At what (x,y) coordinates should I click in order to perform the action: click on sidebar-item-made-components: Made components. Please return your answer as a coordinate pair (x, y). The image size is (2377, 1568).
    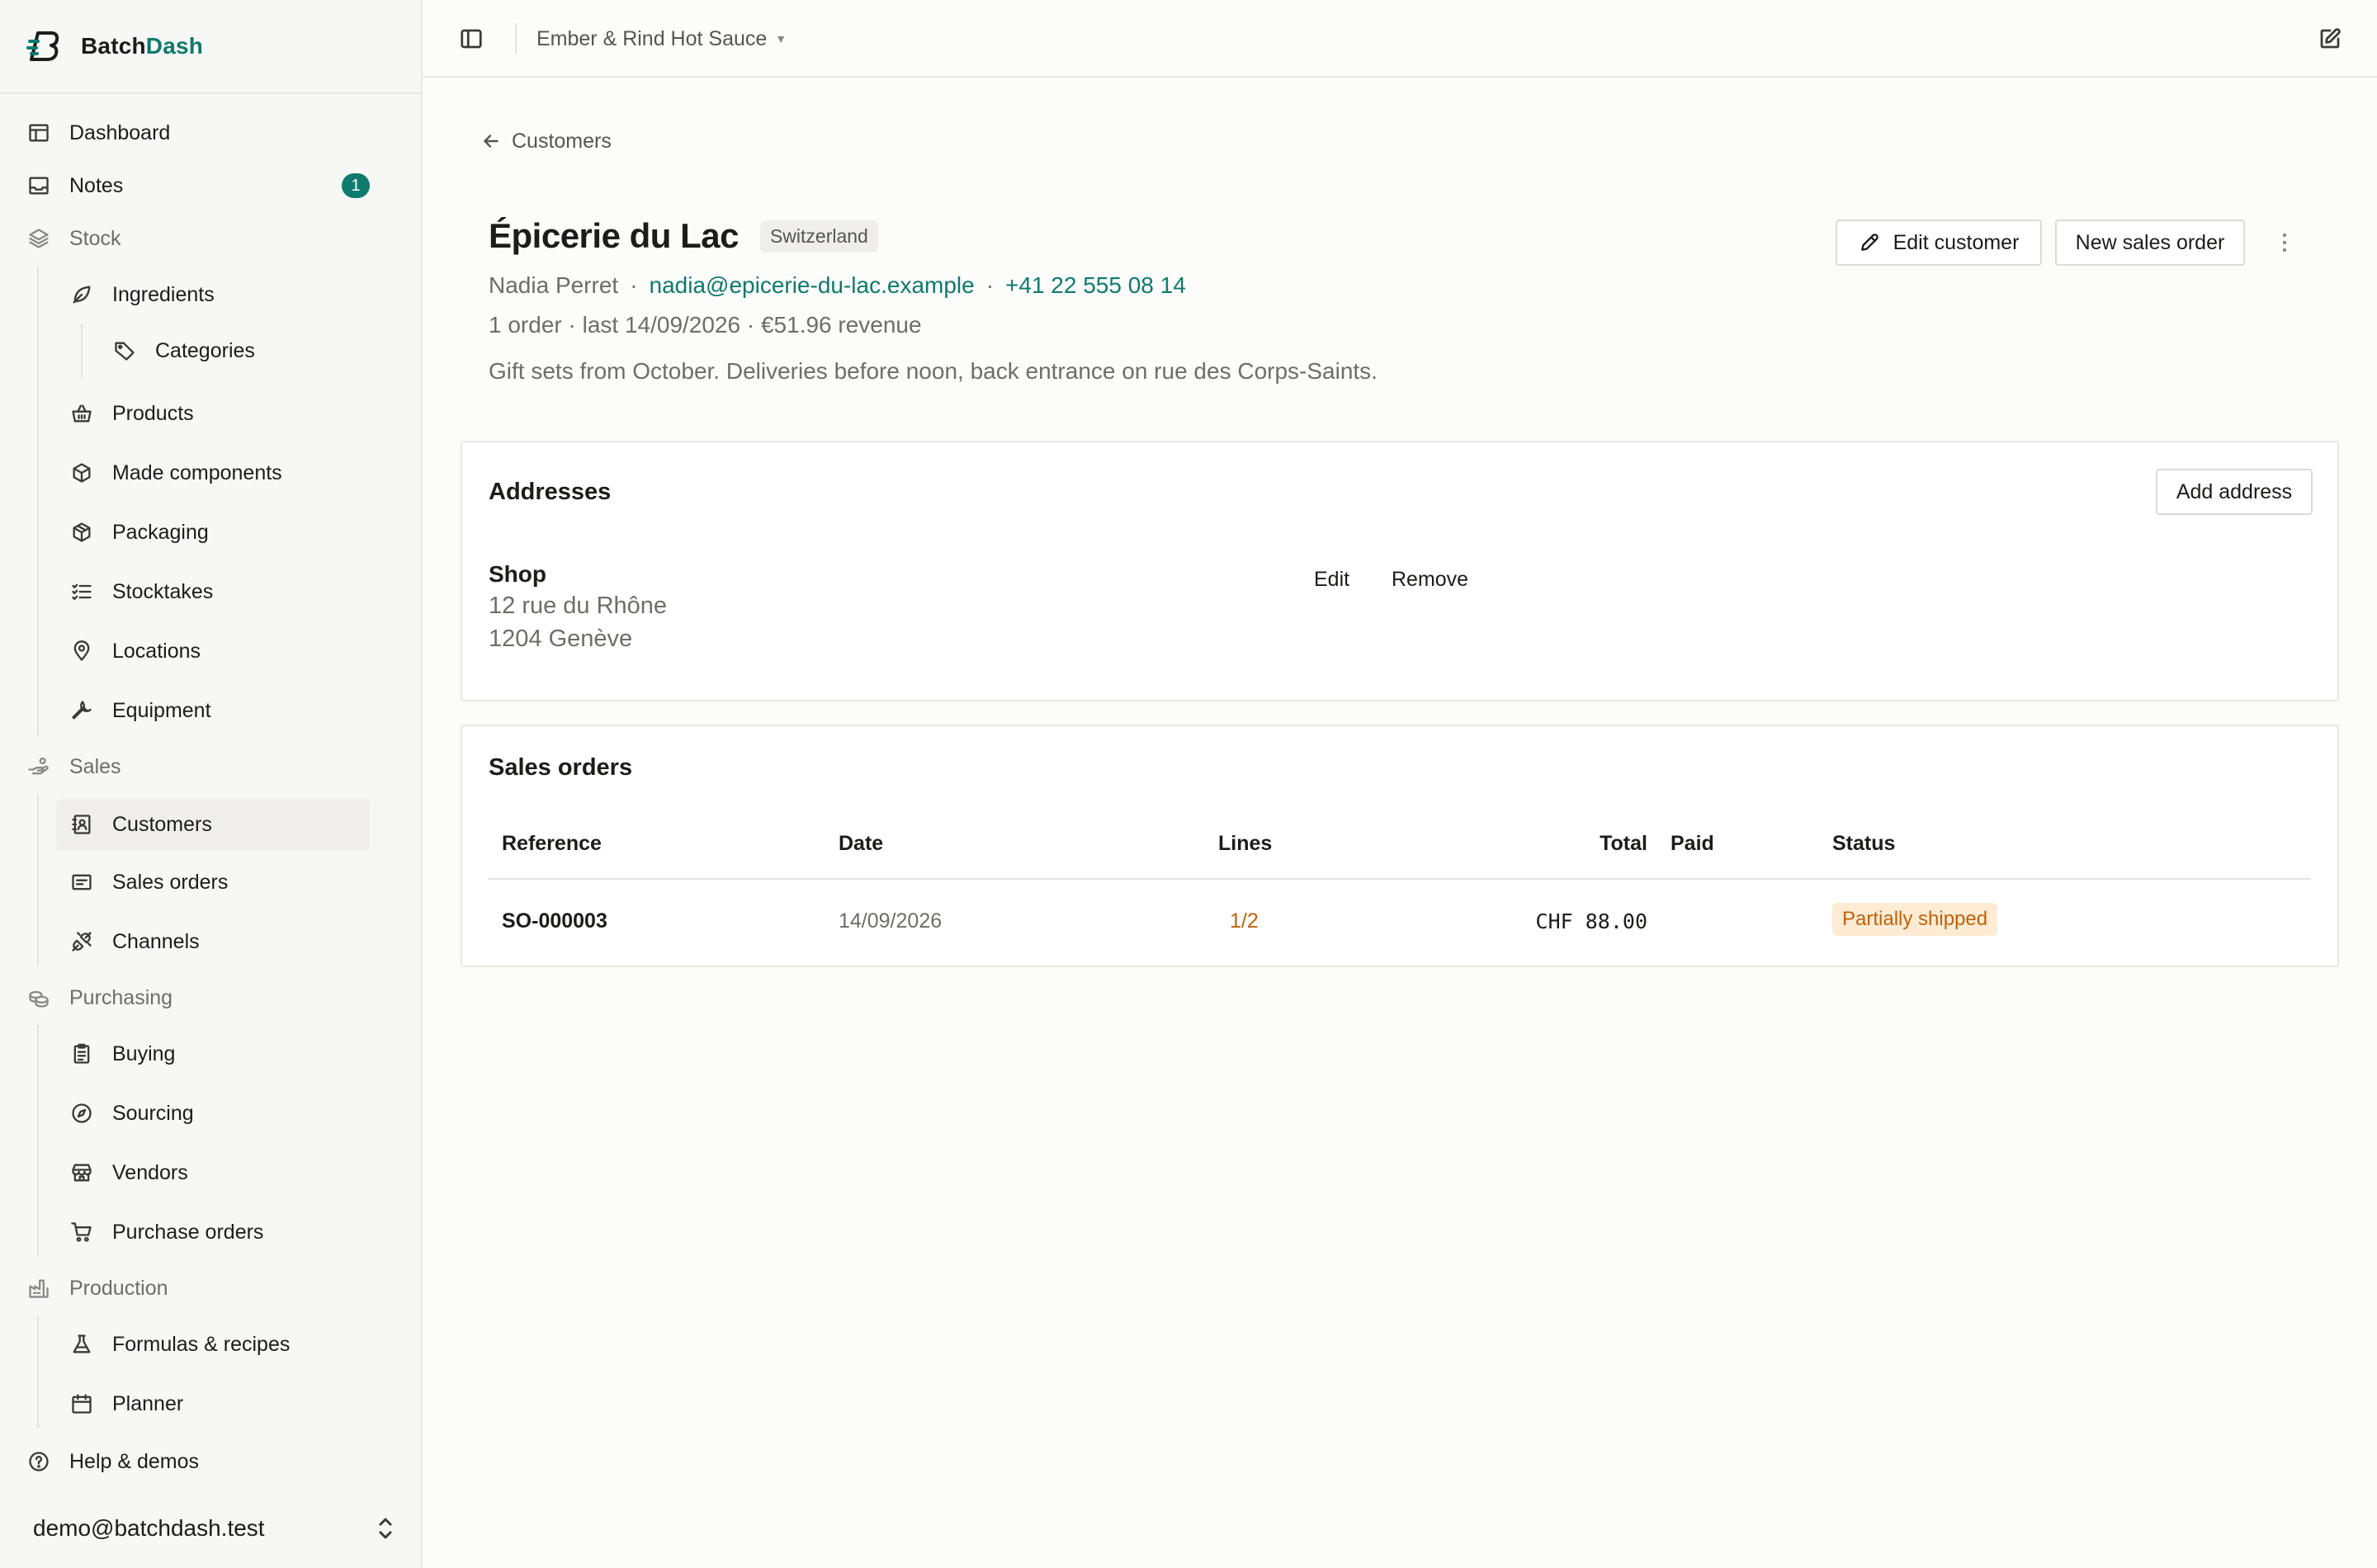
    Looking at the image, I should click on (213, 473).